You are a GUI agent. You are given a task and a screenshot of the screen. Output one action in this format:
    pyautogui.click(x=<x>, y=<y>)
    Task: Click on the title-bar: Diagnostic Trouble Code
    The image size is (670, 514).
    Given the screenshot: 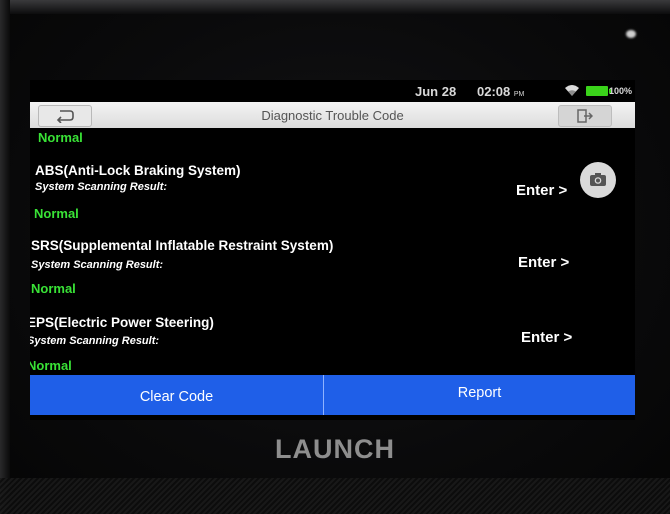 What is the action you would take?
    pyautogui.click(x=332, y=115)
    